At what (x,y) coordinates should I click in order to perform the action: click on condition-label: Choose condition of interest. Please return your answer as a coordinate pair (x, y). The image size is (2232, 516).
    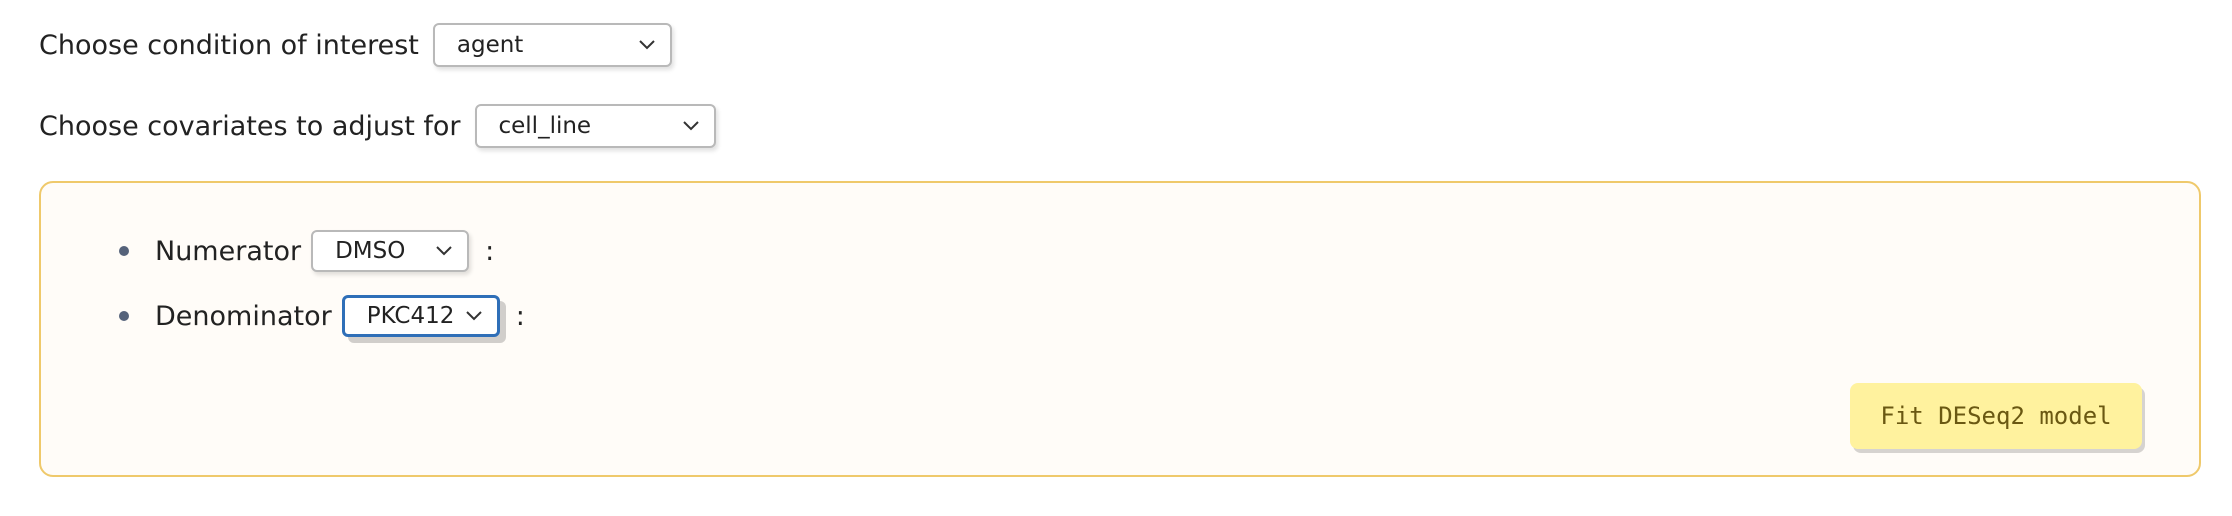
    Looking at the image, I should click on (229, 45).